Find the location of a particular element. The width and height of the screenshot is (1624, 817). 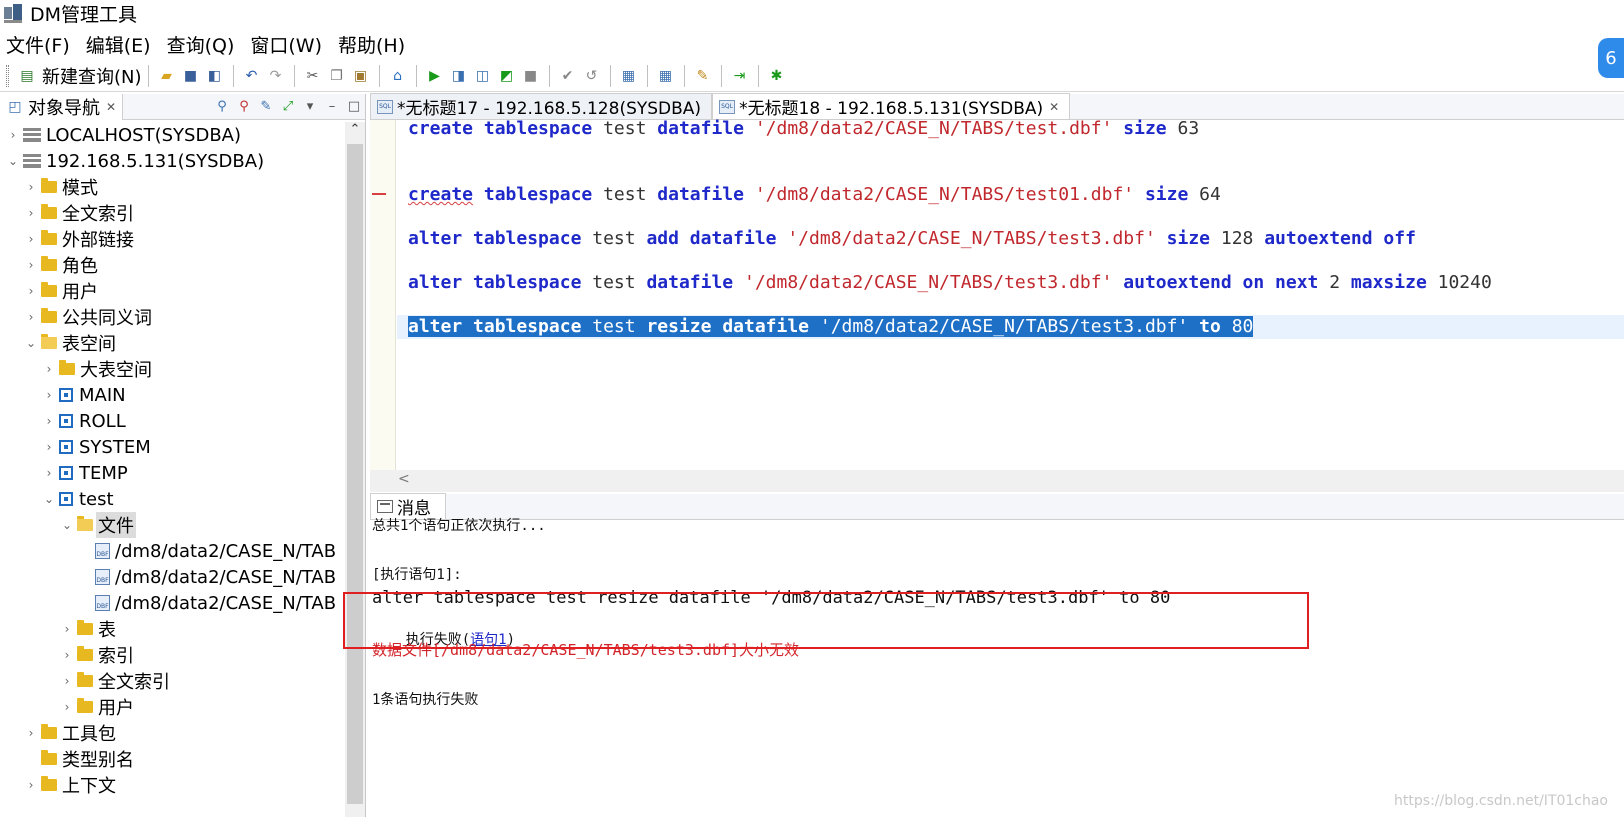

minimize-icon: – is located at coordinates (332, 107).